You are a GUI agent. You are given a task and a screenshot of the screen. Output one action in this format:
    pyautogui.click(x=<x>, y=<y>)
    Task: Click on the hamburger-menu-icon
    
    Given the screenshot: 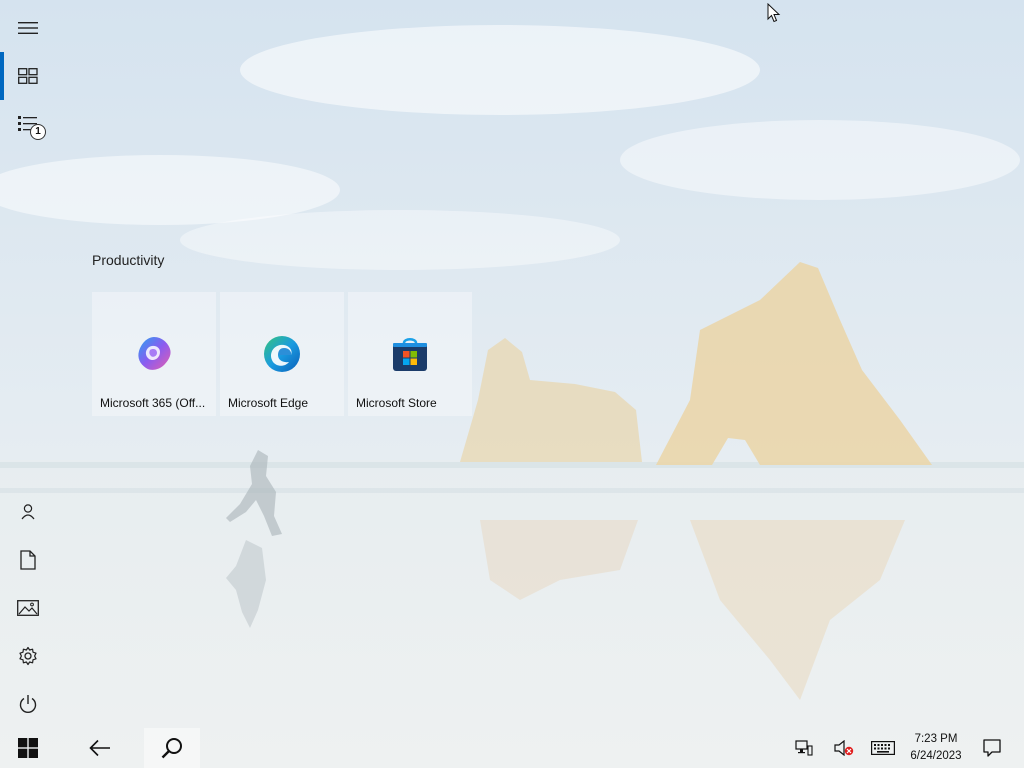 What is the action you would take?
    pyautogui.click(x=28, y=28)
    